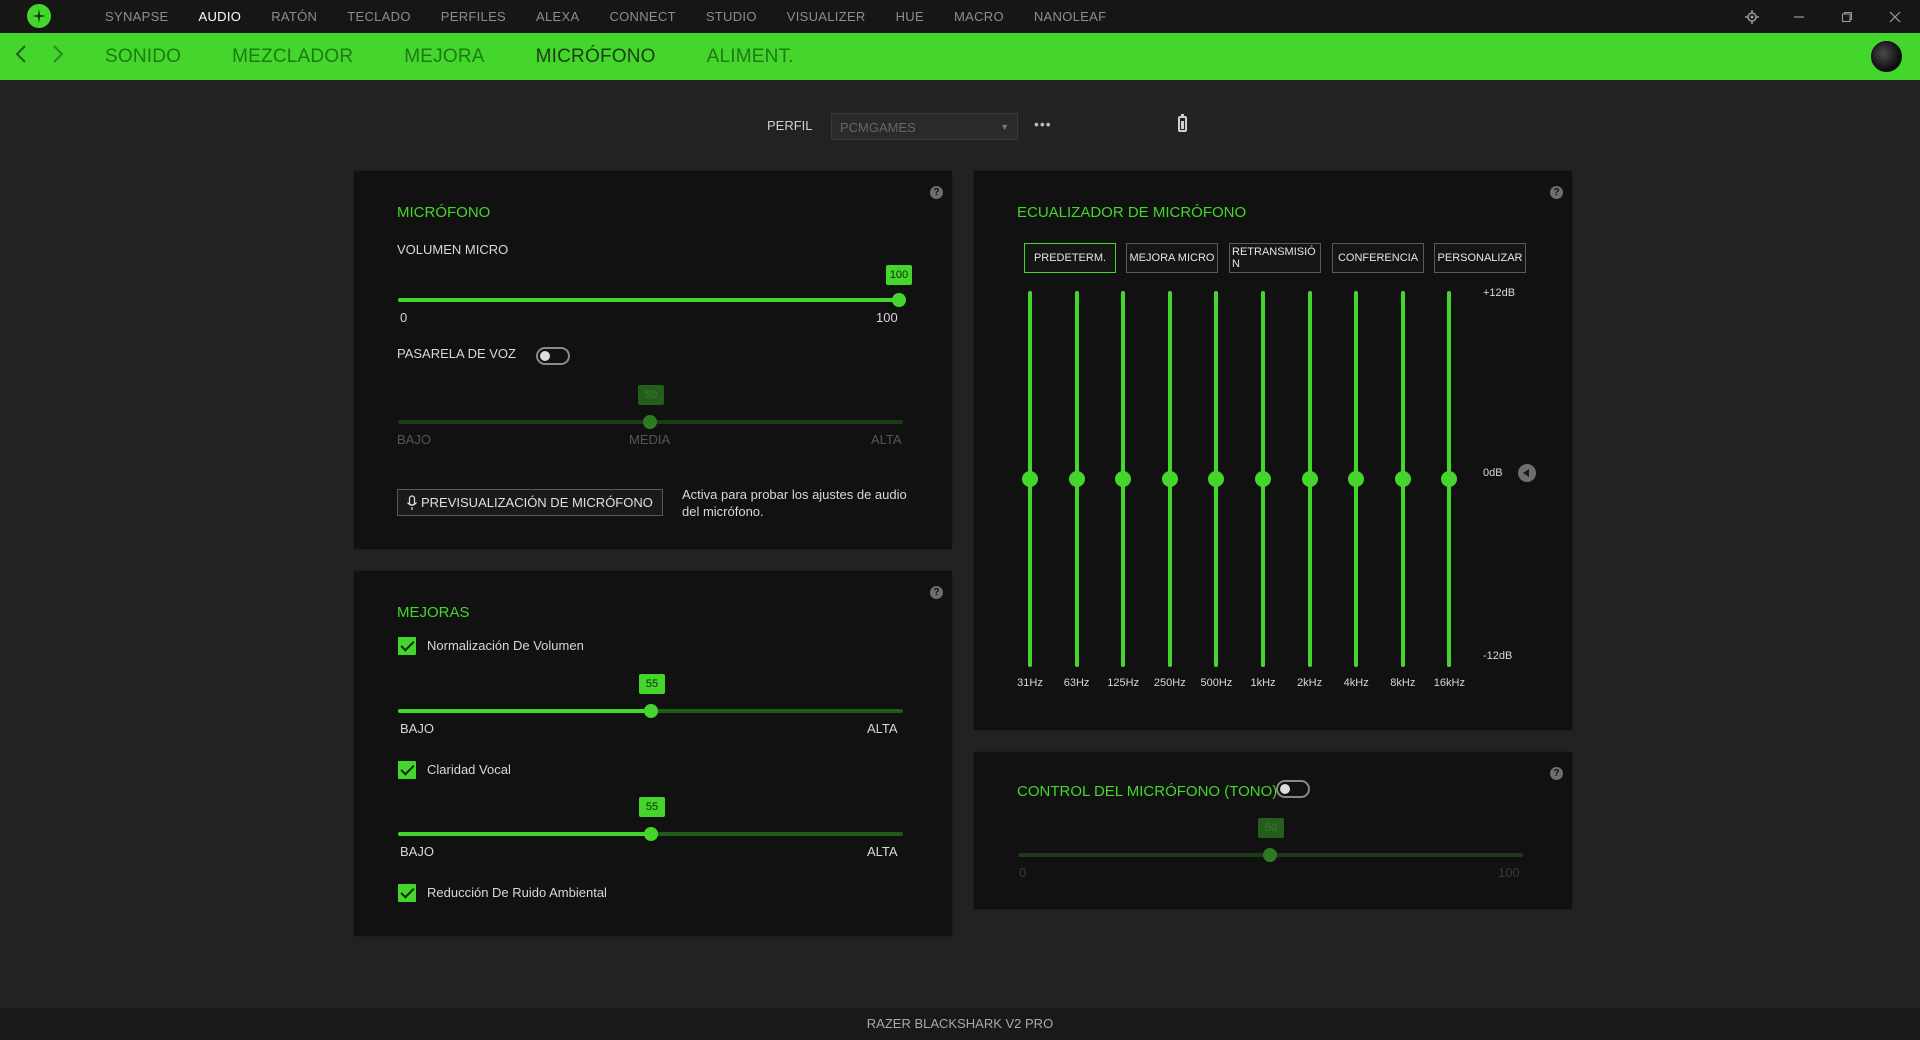  Describe the element at coordinates (505, 645) in the screenshot. I see `volume-normalization-label: Normalización De Volumen` at that location.